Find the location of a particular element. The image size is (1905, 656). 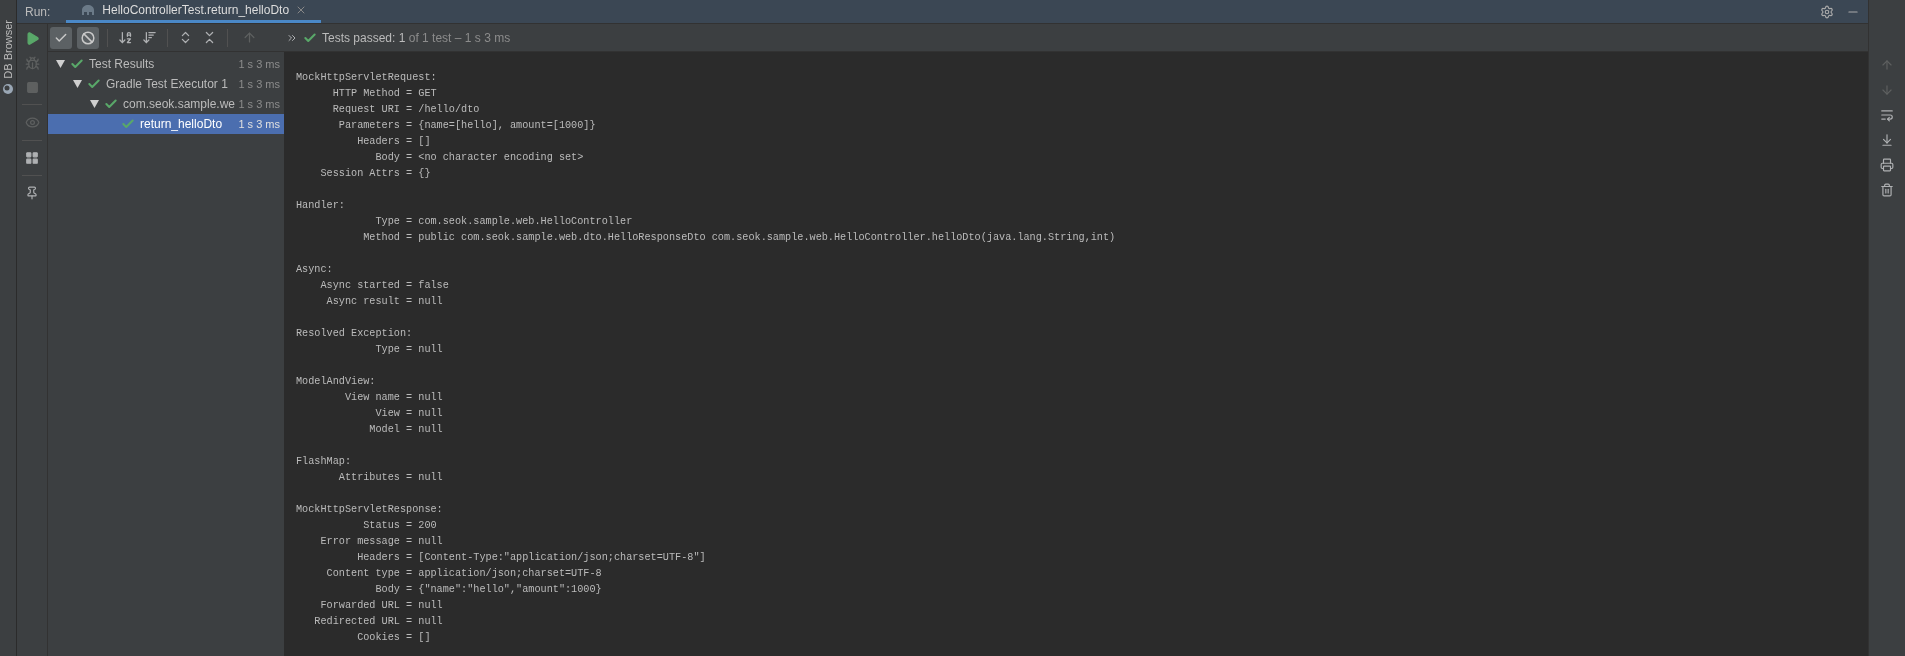

console-line: View name = null is located at coordinates (393, 398).